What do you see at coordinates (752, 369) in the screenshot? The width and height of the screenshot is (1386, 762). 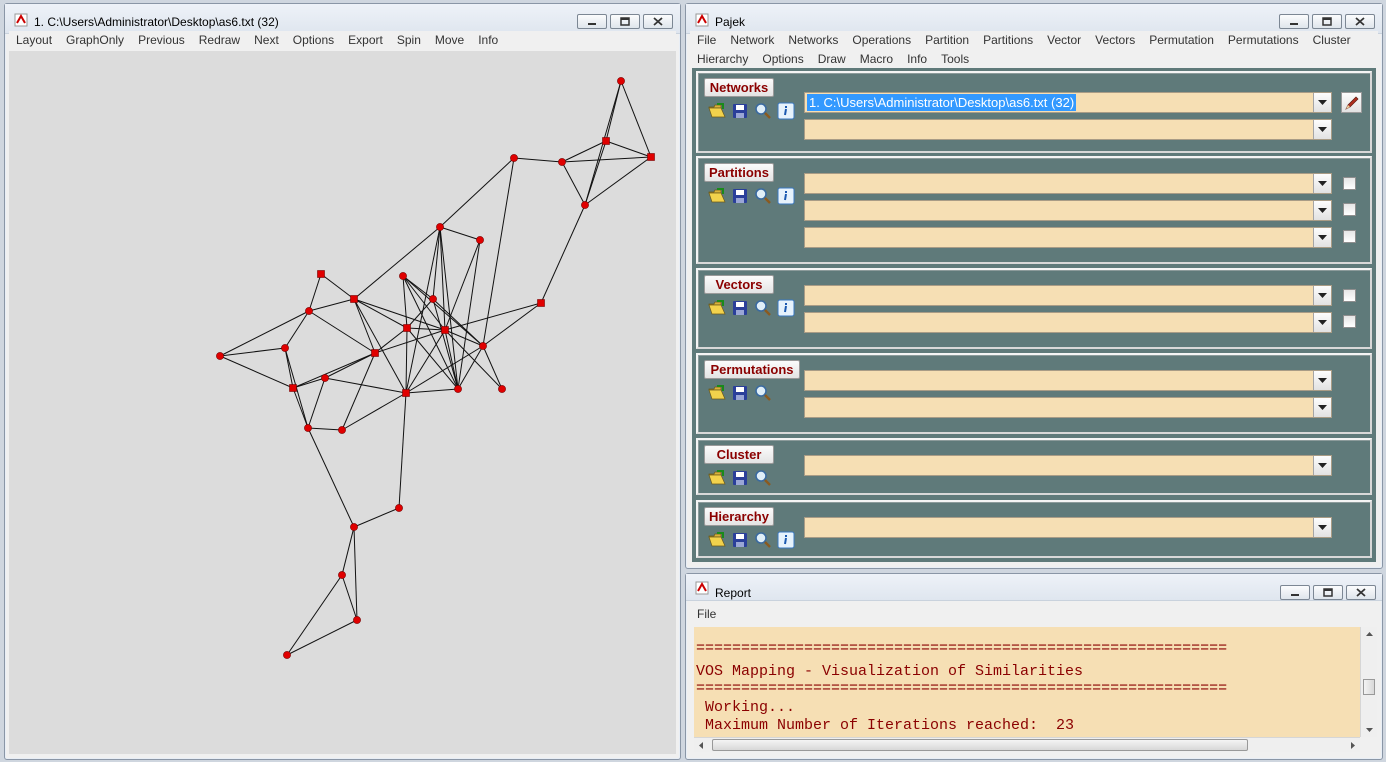 I see `permutations-label: Permutations` at bounding box center [752, 369].